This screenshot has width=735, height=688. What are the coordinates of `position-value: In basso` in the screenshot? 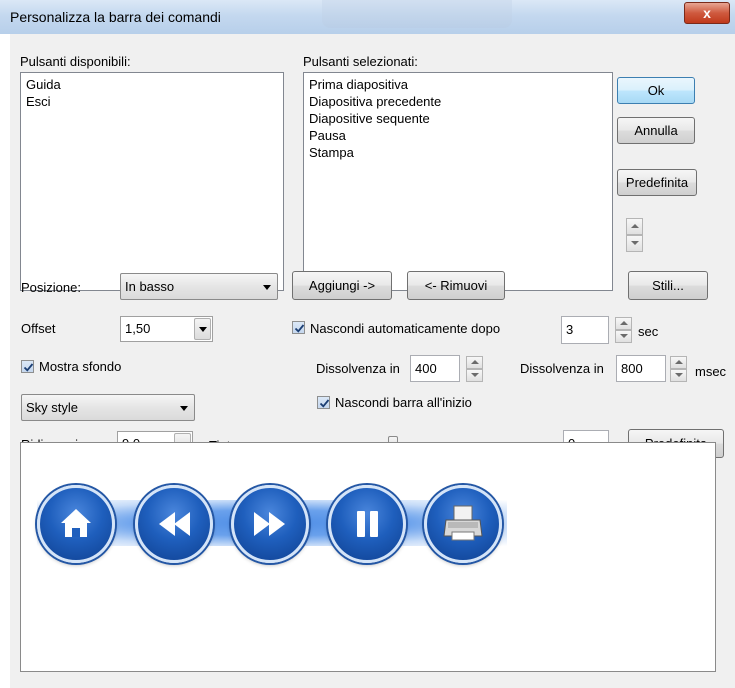 It's located at (150, 286).